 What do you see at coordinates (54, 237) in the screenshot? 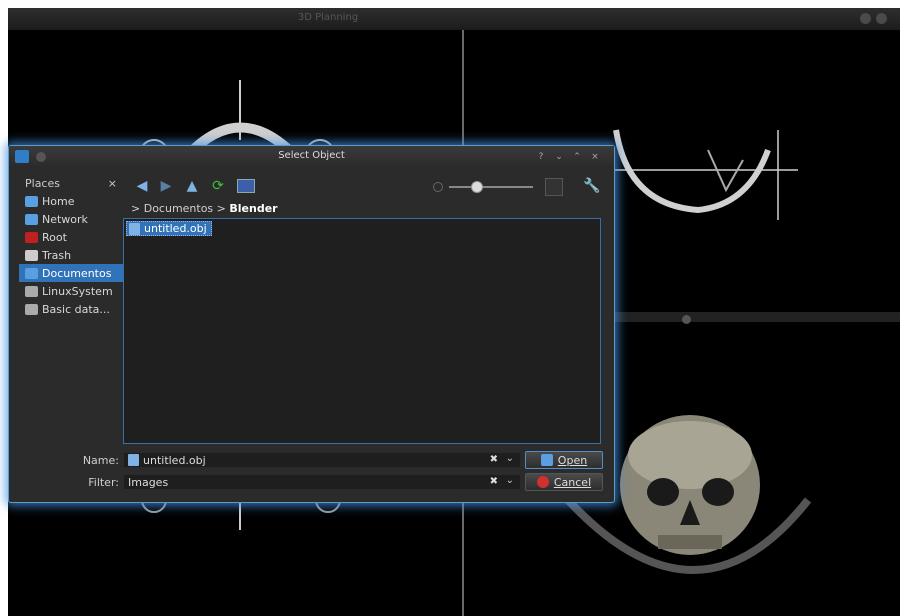
I see `places-item-label: Root` at bounding box center [54, 237].